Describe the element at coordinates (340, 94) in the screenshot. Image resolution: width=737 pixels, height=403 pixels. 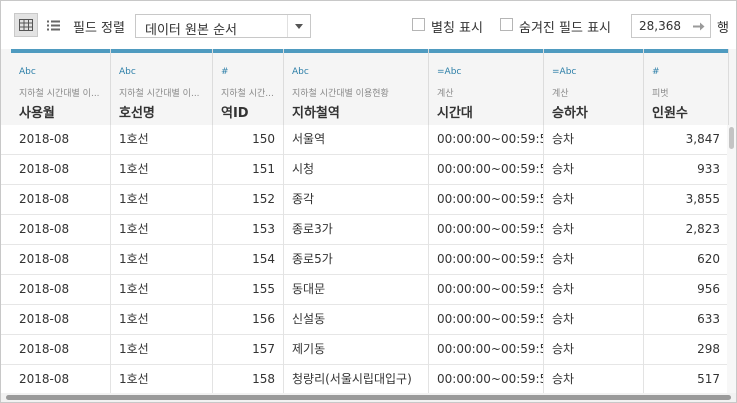
I see `field-source-label: 지하철 시간대별 이용현황` at that location.